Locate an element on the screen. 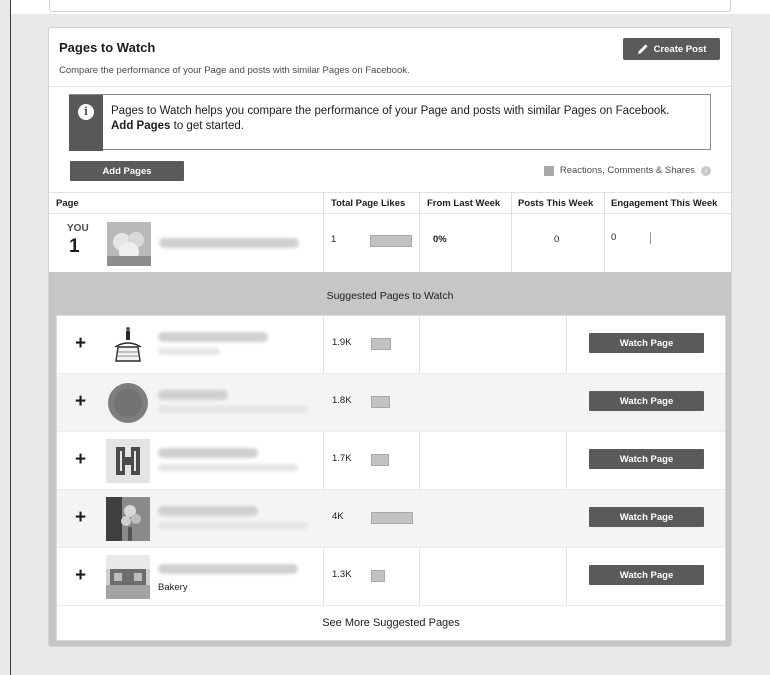 The height and width of the screenshot is (675, 770). posts-this-week-value: 0 is located at coordinates (557, 239).